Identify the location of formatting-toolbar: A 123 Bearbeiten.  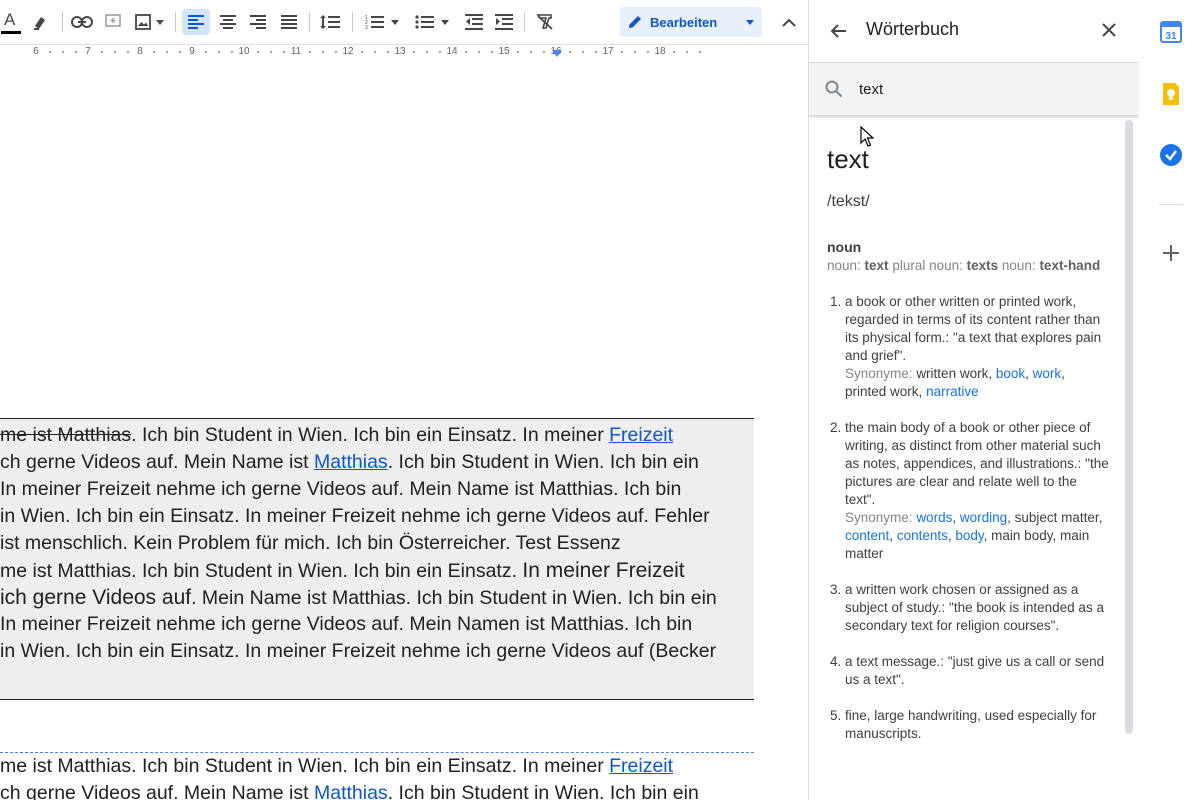
(404, 22).